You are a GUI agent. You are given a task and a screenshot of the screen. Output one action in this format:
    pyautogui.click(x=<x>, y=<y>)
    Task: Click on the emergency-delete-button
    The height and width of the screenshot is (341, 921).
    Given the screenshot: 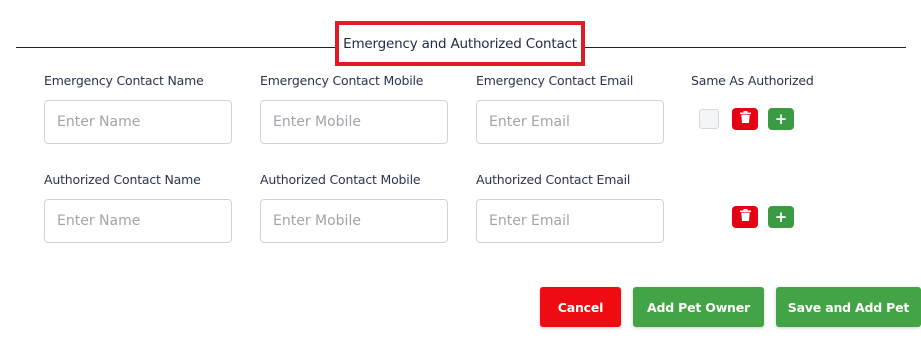 What is the action you would take?
    pyautogui.click(x=745, y=119)
    